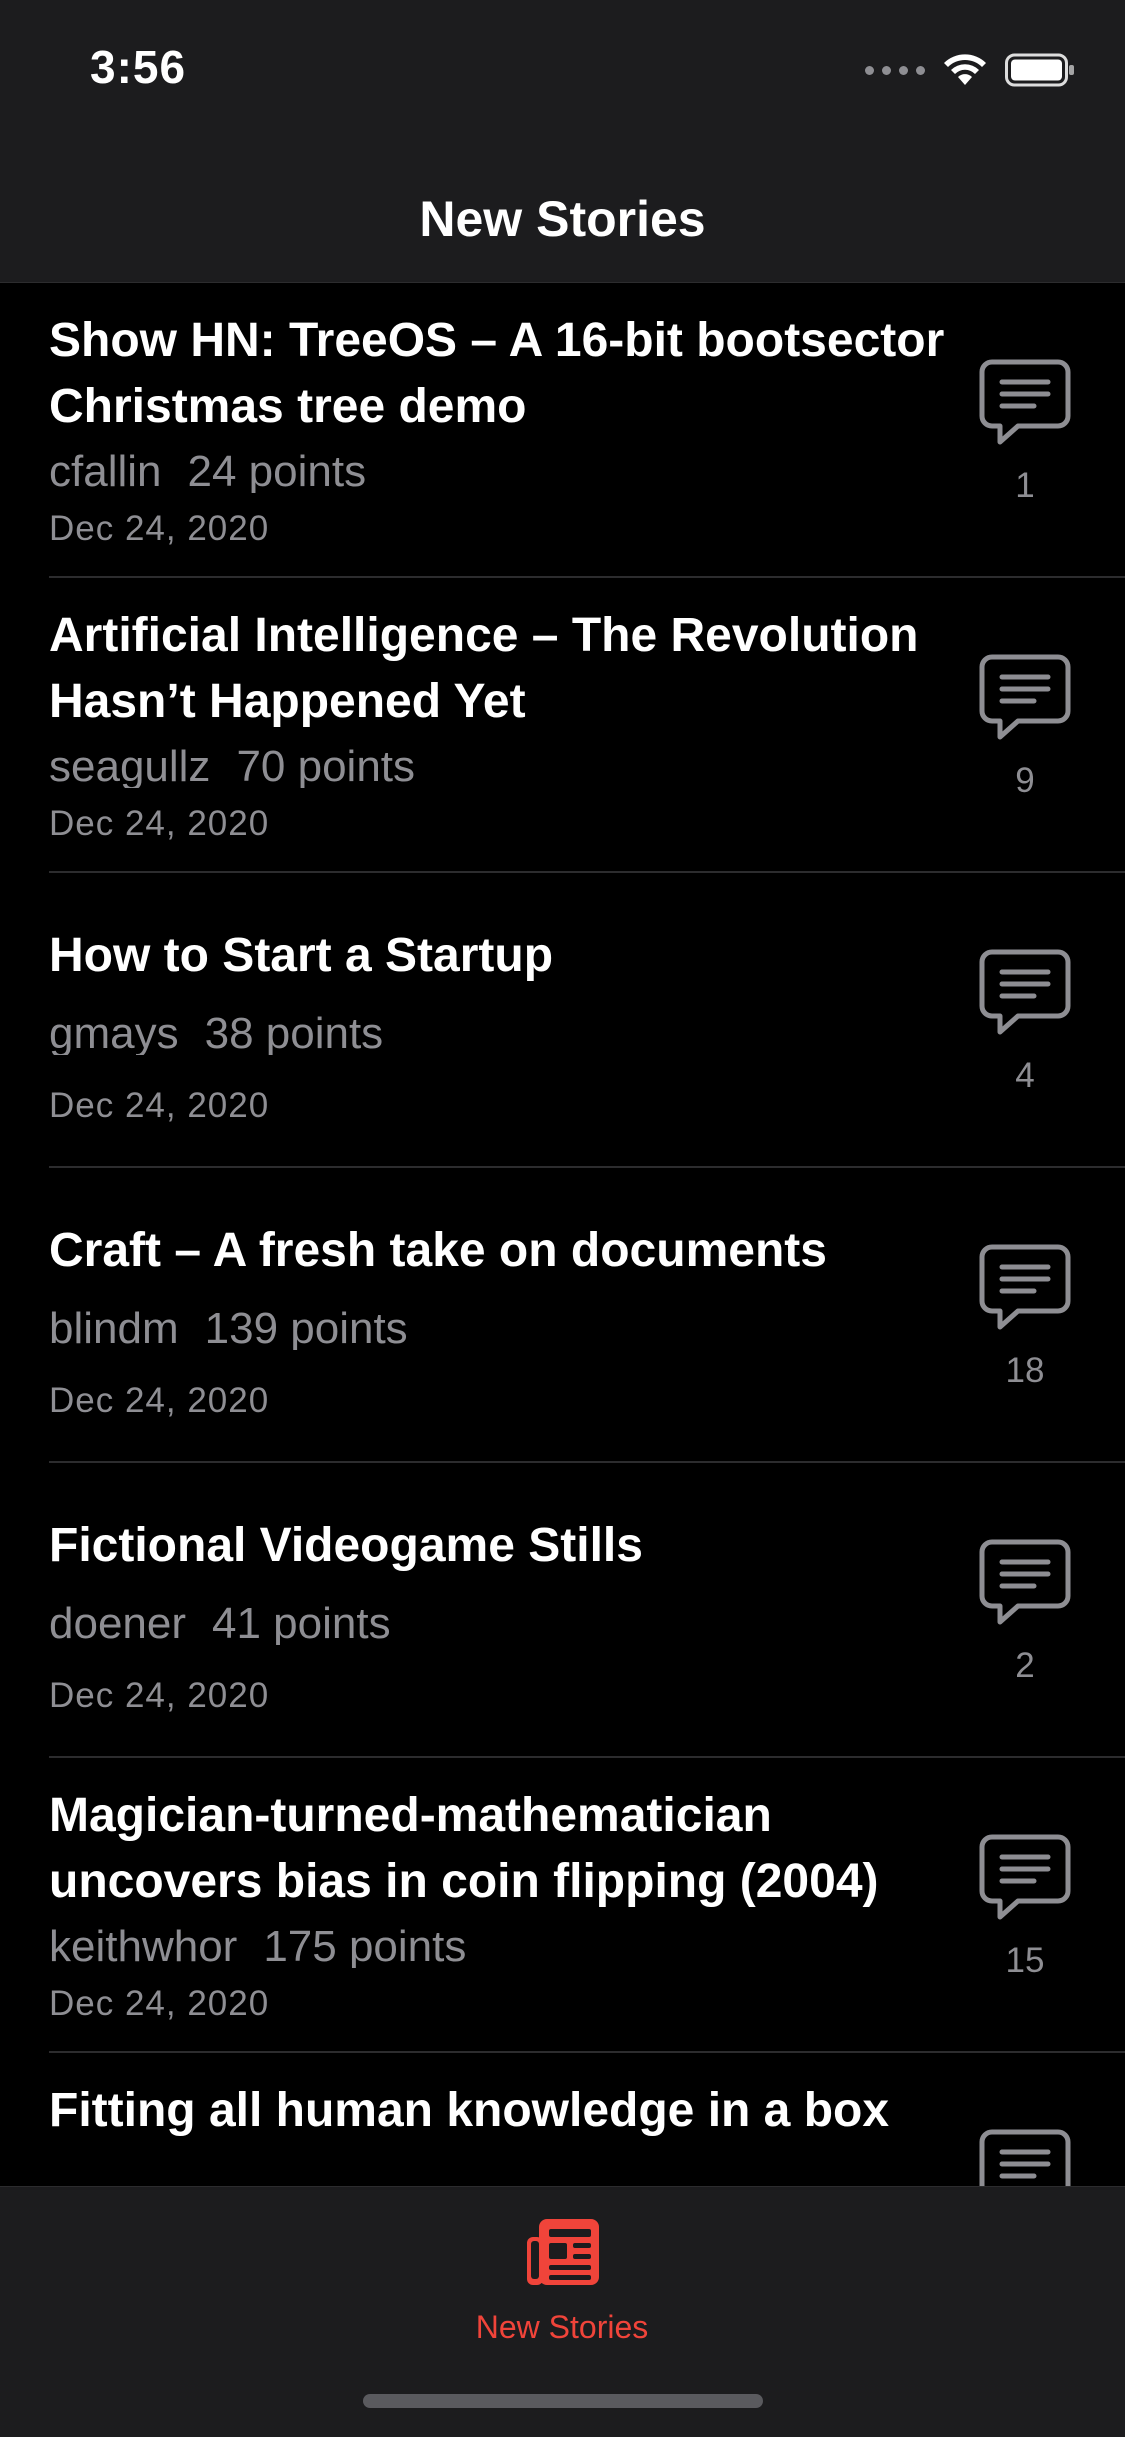 This screenshot has width=1125, height=2437. I want to click on story-points: 41 points, so click(301, 1622).